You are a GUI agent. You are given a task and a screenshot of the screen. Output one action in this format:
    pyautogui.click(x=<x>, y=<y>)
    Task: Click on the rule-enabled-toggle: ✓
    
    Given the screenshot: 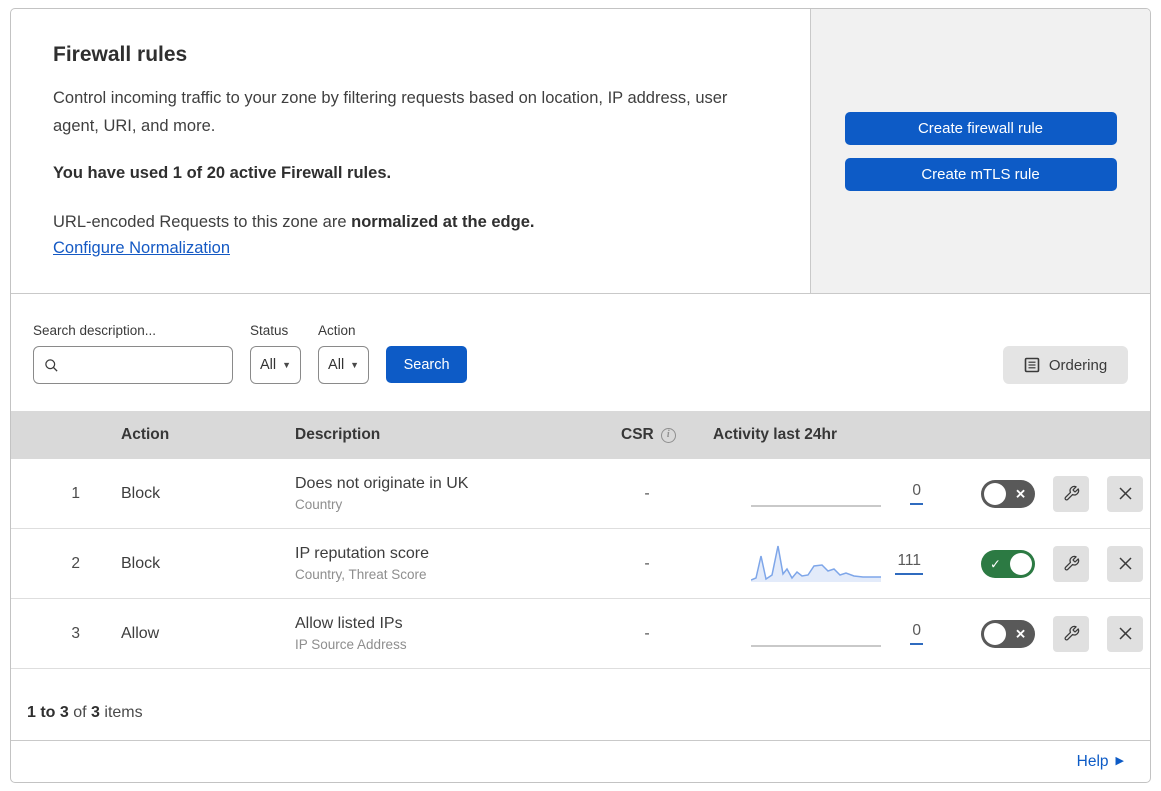 What is the action you would take?
    pyautogui.click(x=1008, y=563)
    